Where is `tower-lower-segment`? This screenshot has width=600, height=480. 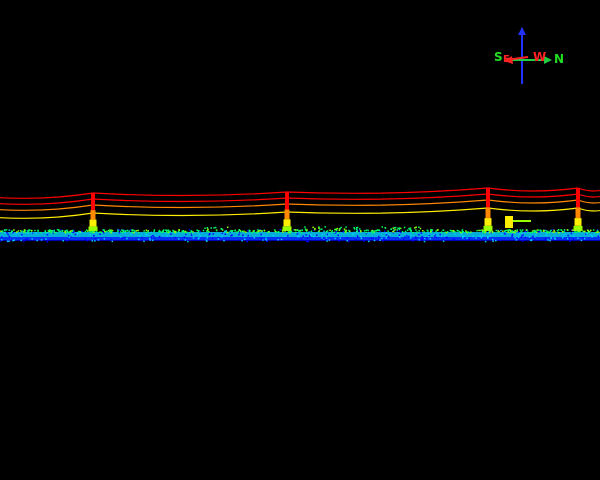 tower-lower-segment is located at coordinates (488, 222).